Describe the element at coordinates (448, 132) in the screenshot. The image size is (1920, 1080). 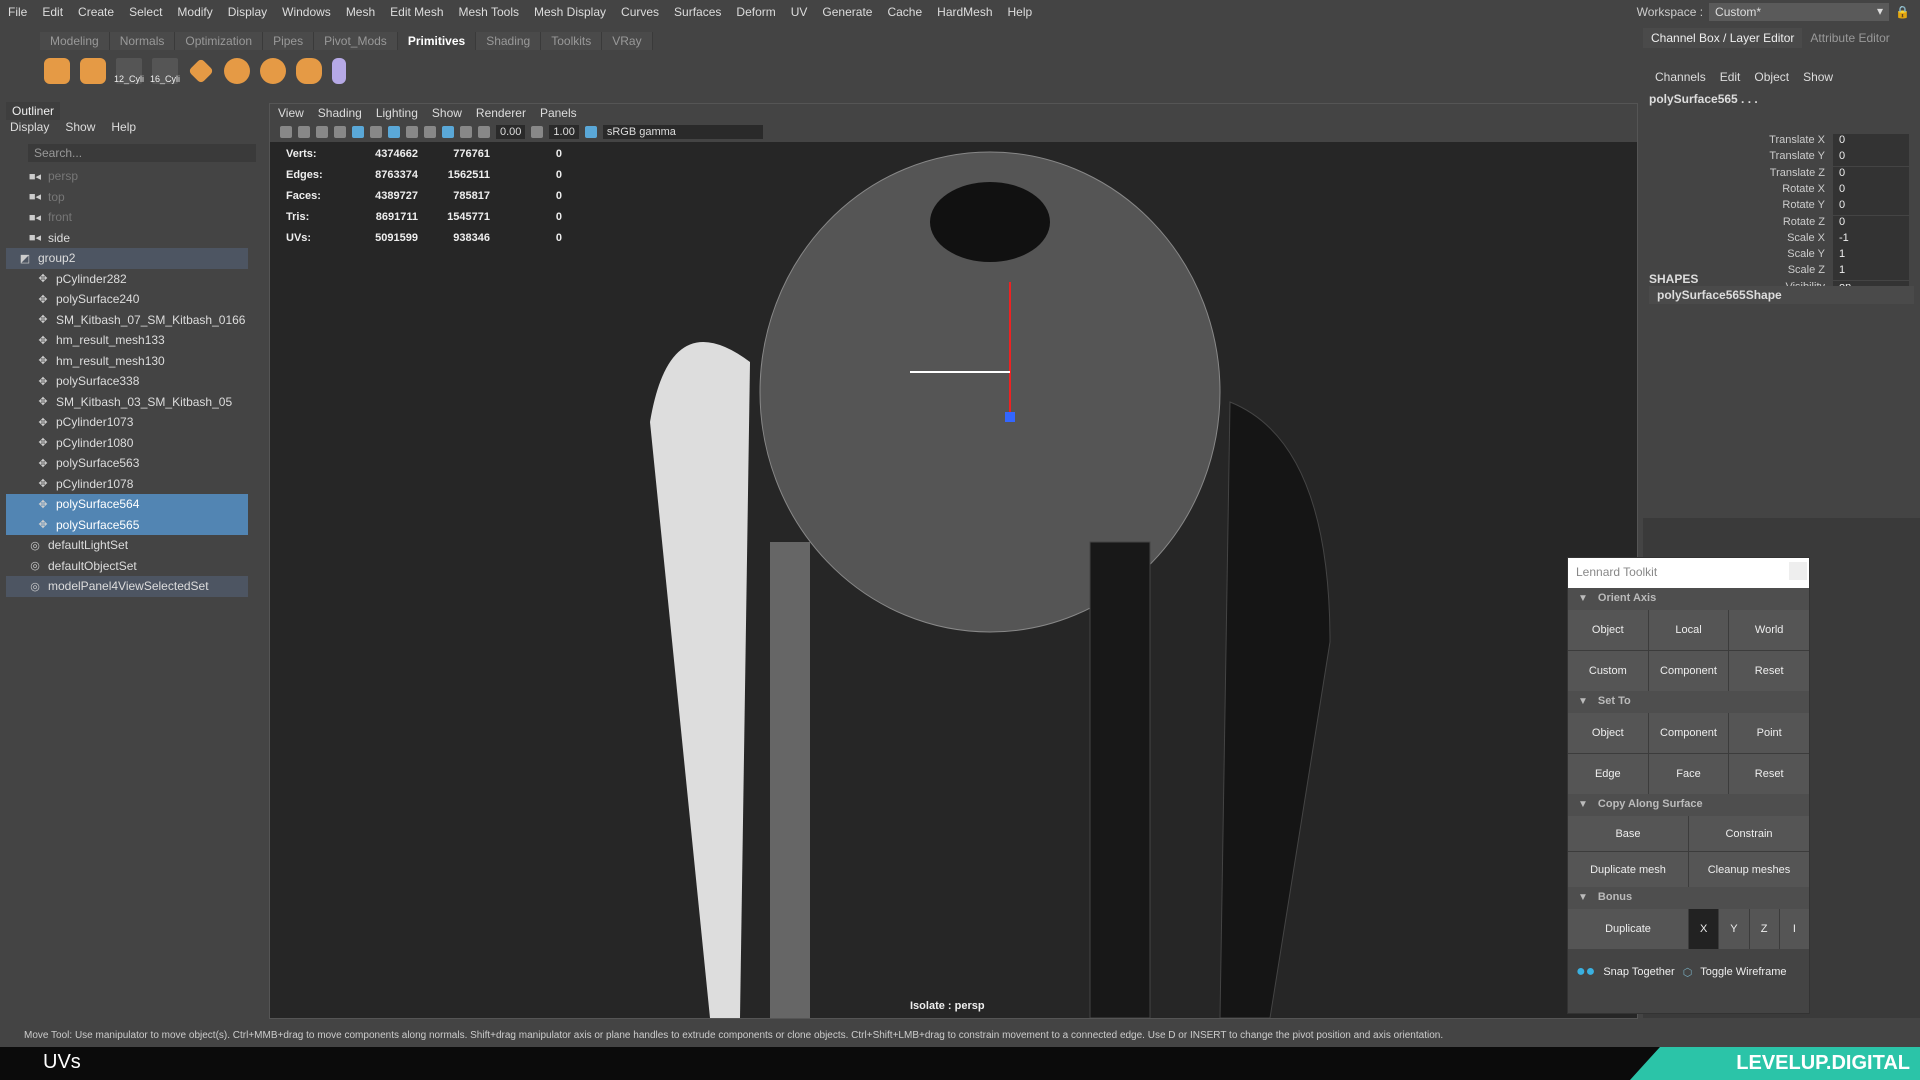
I see `isolate-select-icon` at that location.